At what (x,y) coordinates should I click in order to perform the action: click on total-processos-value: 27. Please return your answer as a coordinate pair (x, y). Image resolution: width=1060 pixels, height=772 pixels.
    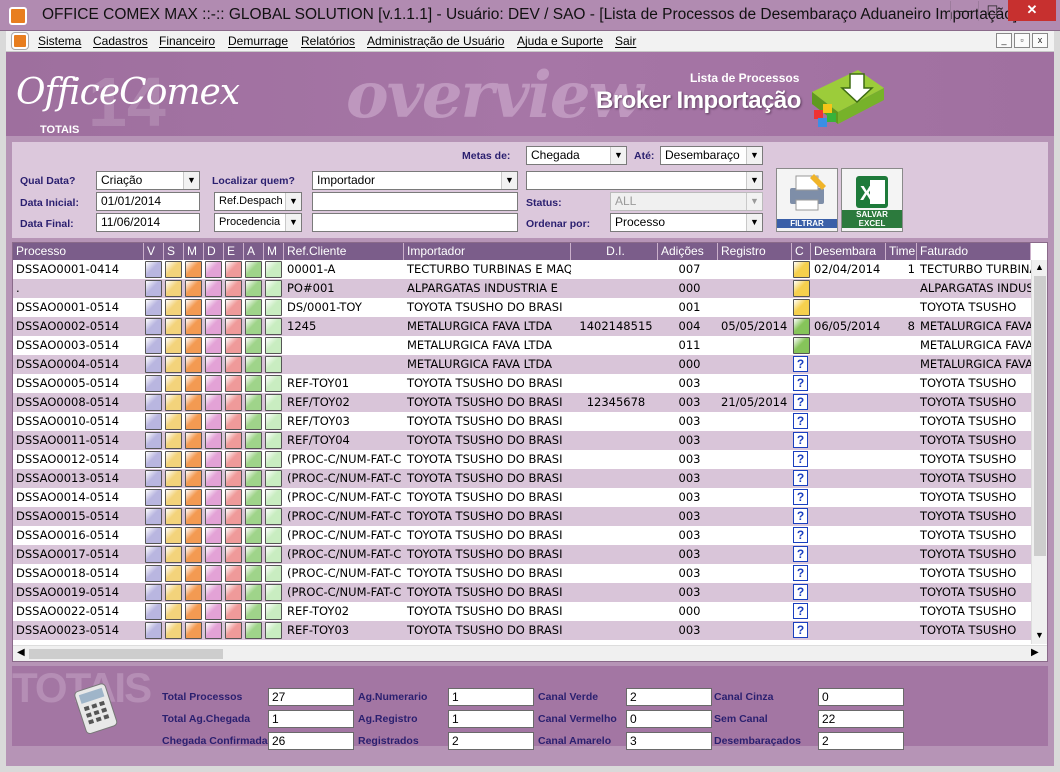
    Looking at the image, I should click on (311, 697).